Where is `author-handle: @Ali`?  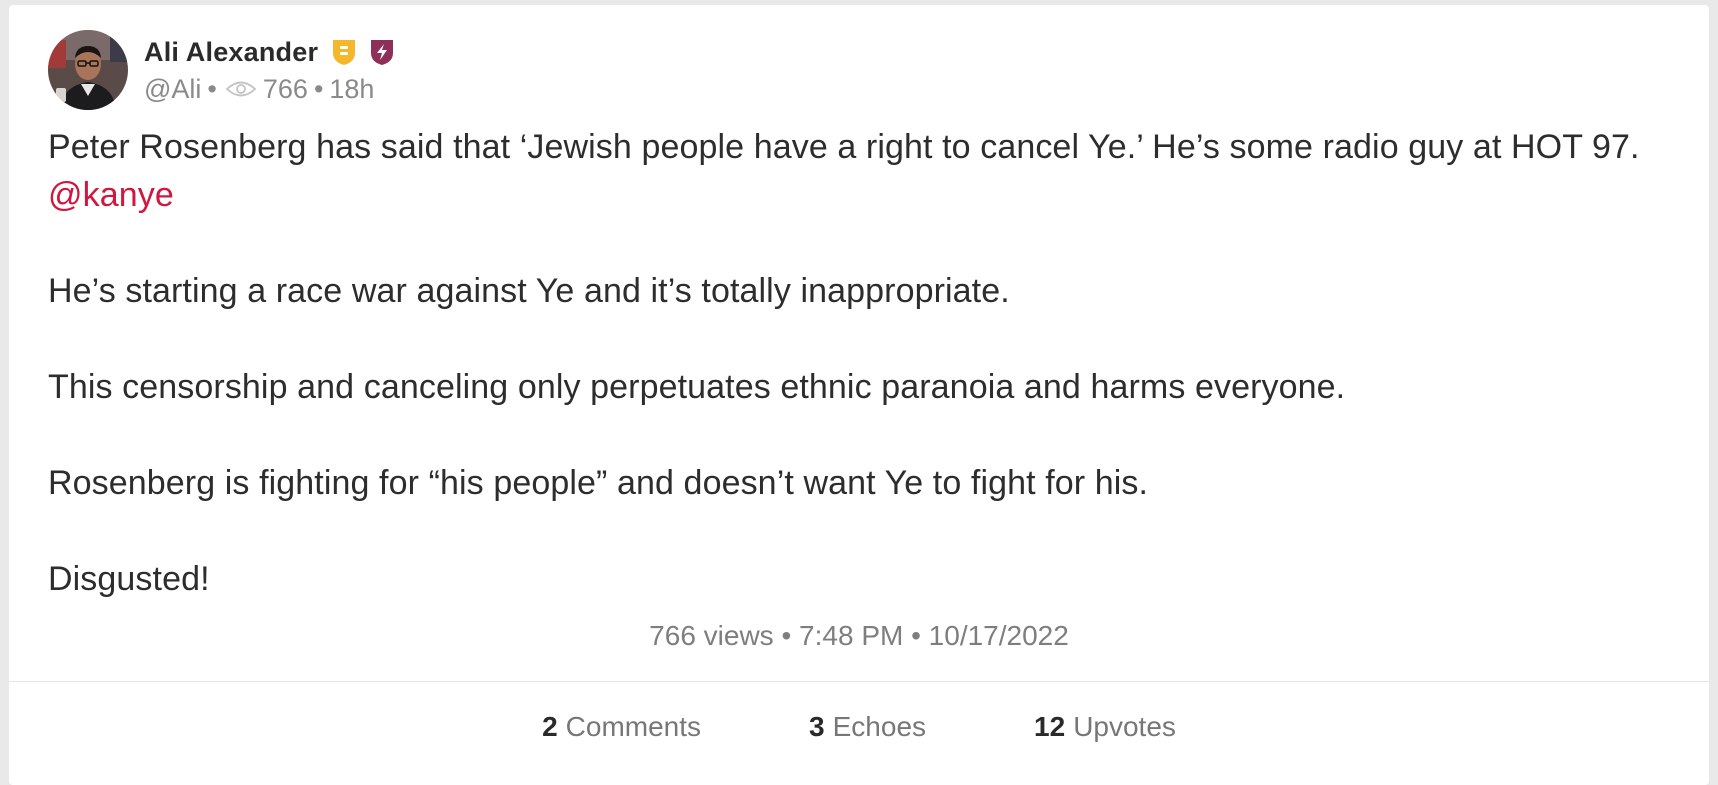 author-handle: @Ali is located at coordinates (172, 89).